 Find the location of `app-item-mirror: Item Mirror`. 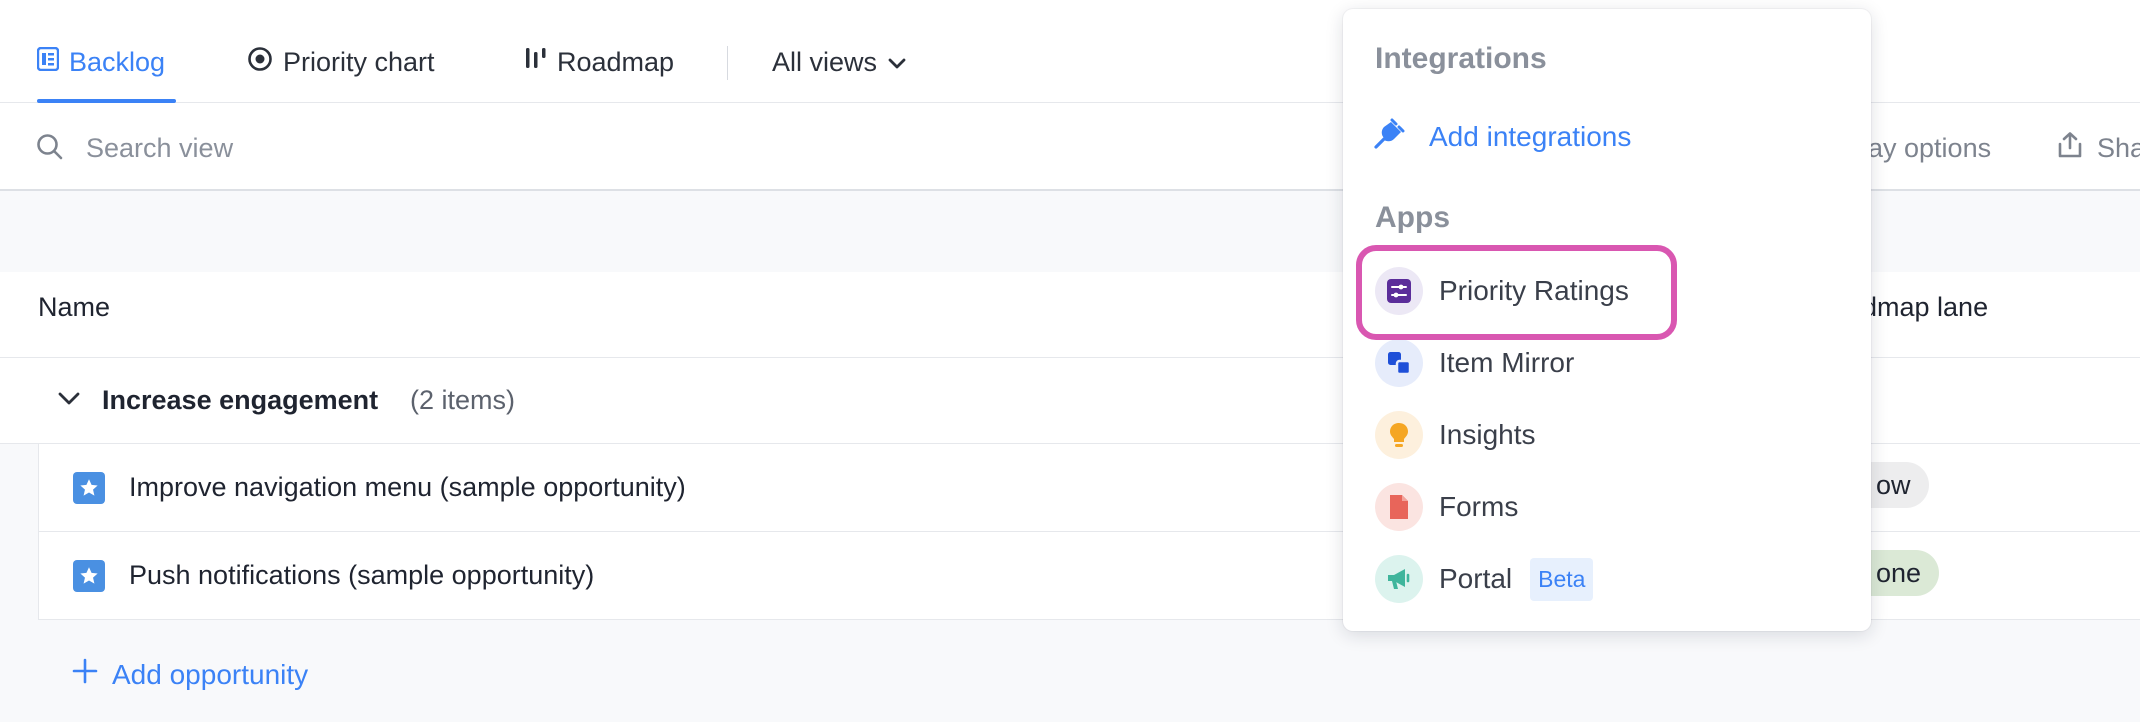

app-item-mirror: Item Mirror is located at coordinates (1474, 363).